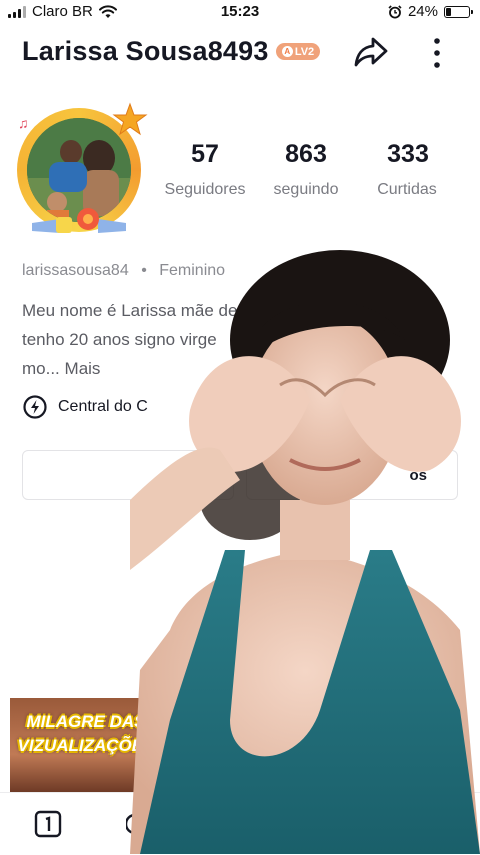  What do you see at coordinates (306, 154) in the screenshot?
I see `following-count: 863` at bounding box center [306, 154].